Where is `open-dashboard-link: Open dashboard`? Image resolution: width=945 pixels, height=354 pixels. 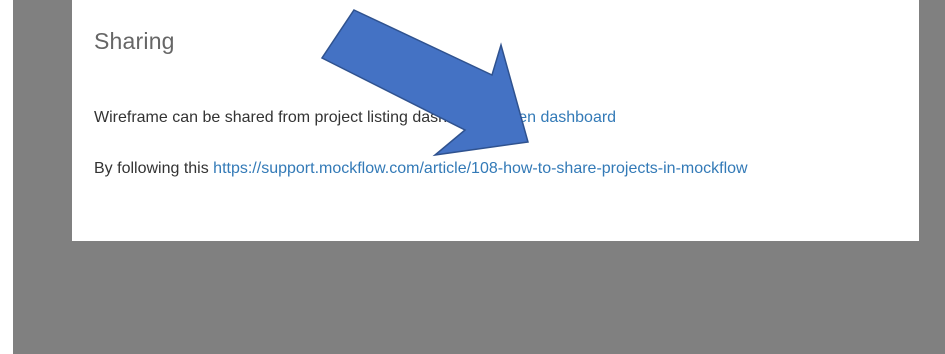
open-dashboard-link: Open dashboard is located at coordinates (556, 117).